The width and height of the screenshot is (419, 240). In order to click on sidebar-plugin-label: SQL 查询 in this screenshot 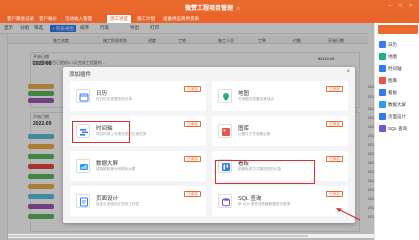, I will do `click(398, 128)`.